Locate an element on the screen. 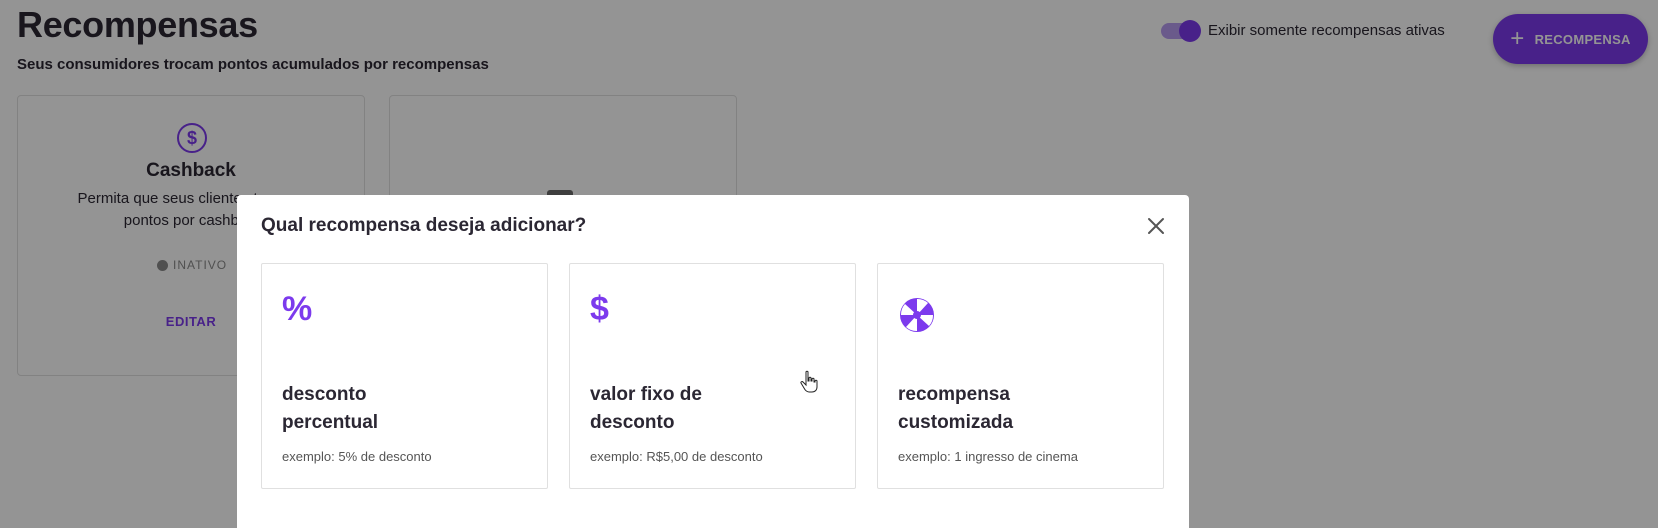 This screenshot has width=1658, height=528. option-example: exemplo: 5% de desconto is located at coordinates (357, 456).